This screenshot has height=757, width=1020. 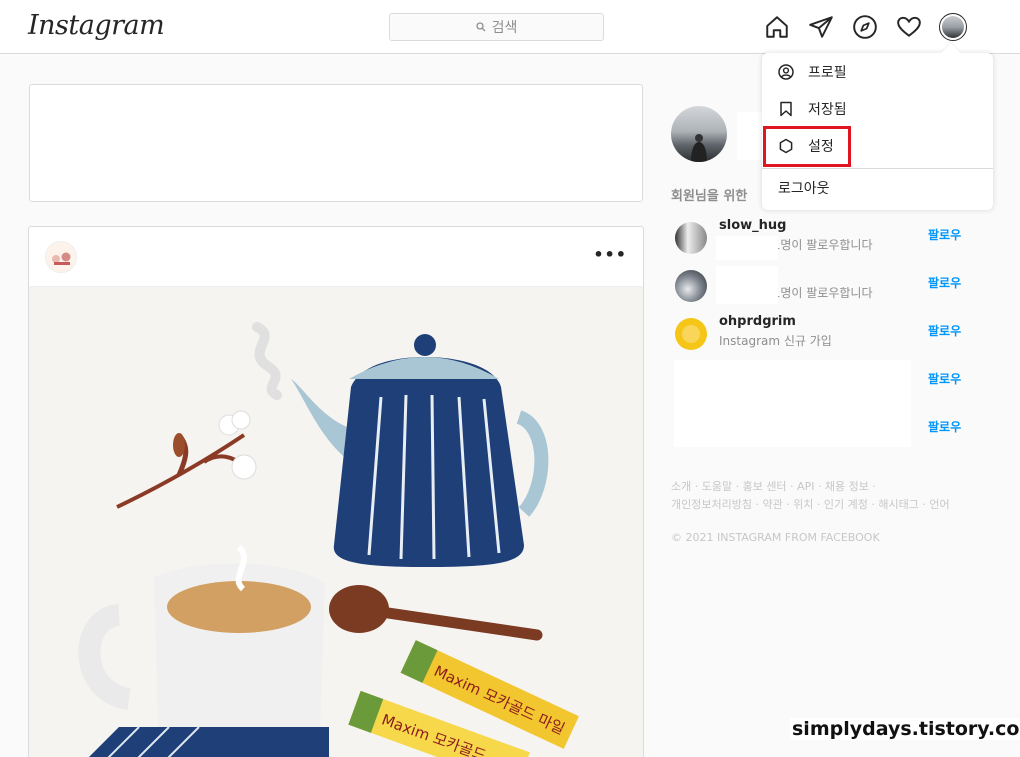 I want to click on footer-links: 소개 · 도움말 · 홍보 센터 · API · 채용 정보 ·, so click(x=773, y=486).